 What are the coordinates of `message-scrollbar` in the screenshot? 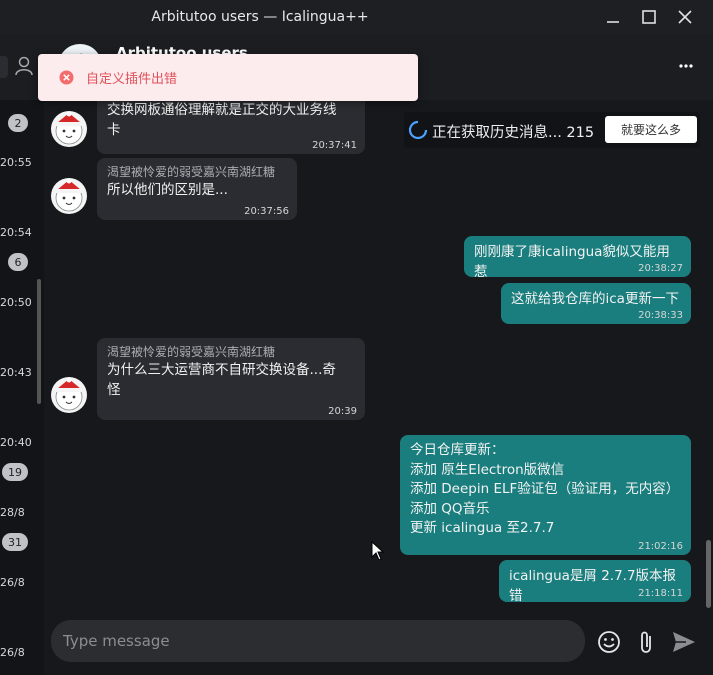 It's located at (708, 574).